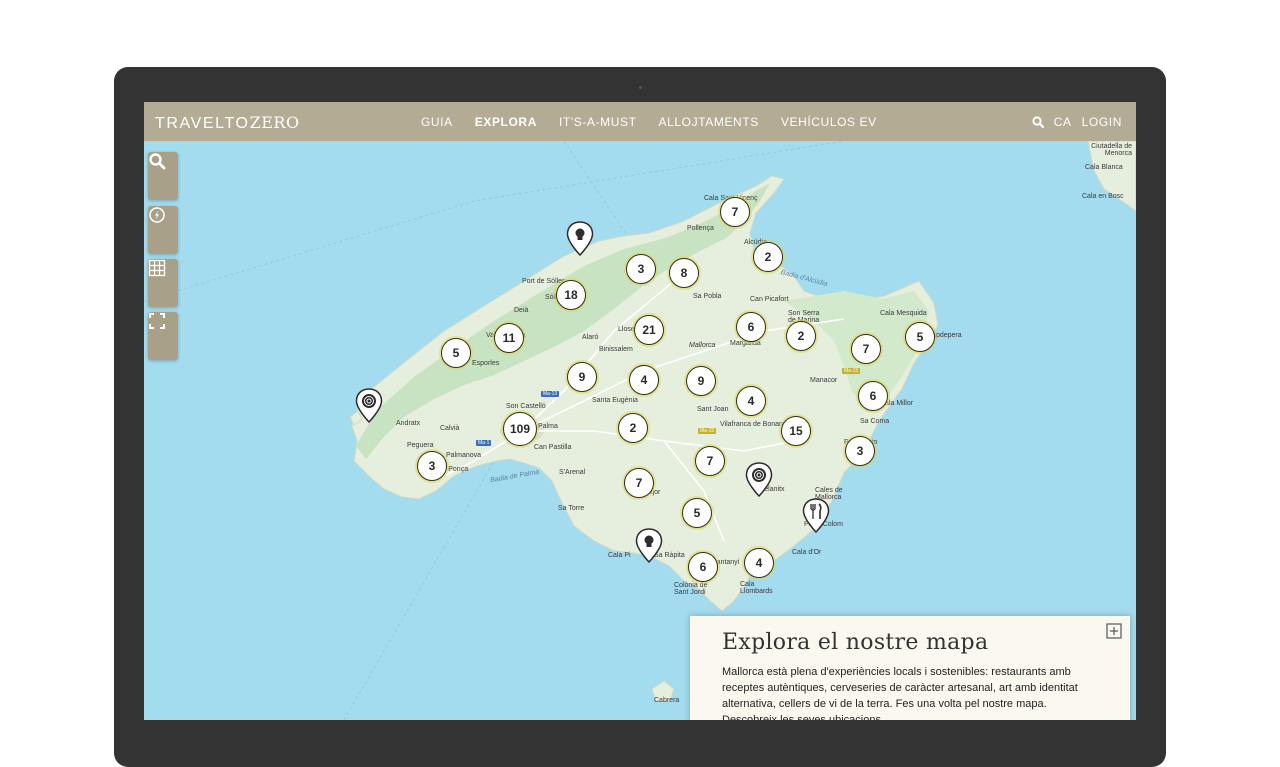 The height and width of the screenshot is (767, 1280). I want to click on map-label: Sant Joan, so click(713, 409).